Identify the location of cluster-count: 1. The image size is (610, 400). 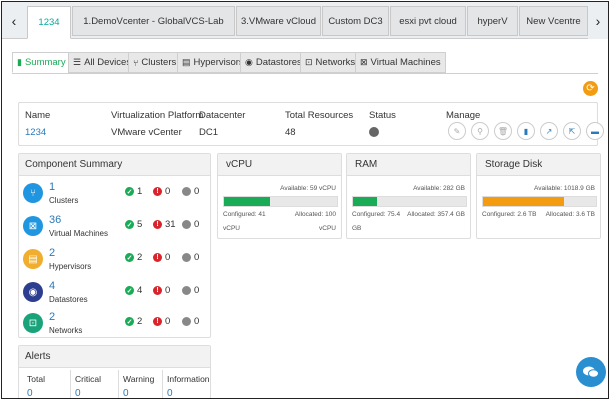
(52, 187).